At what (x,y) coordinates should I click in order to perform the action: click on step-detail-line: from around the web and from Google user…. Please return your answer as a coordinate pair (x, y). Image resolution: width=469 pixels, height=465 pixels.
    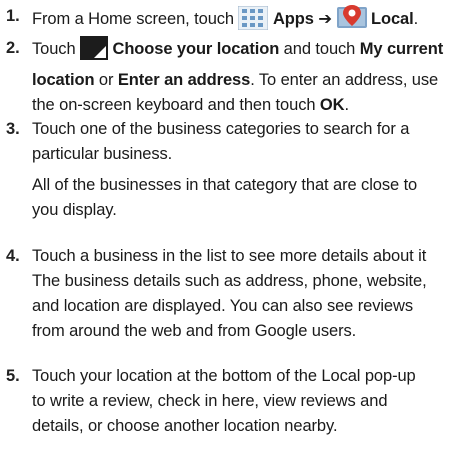
    Looking at the image, I should click on (194, 331).